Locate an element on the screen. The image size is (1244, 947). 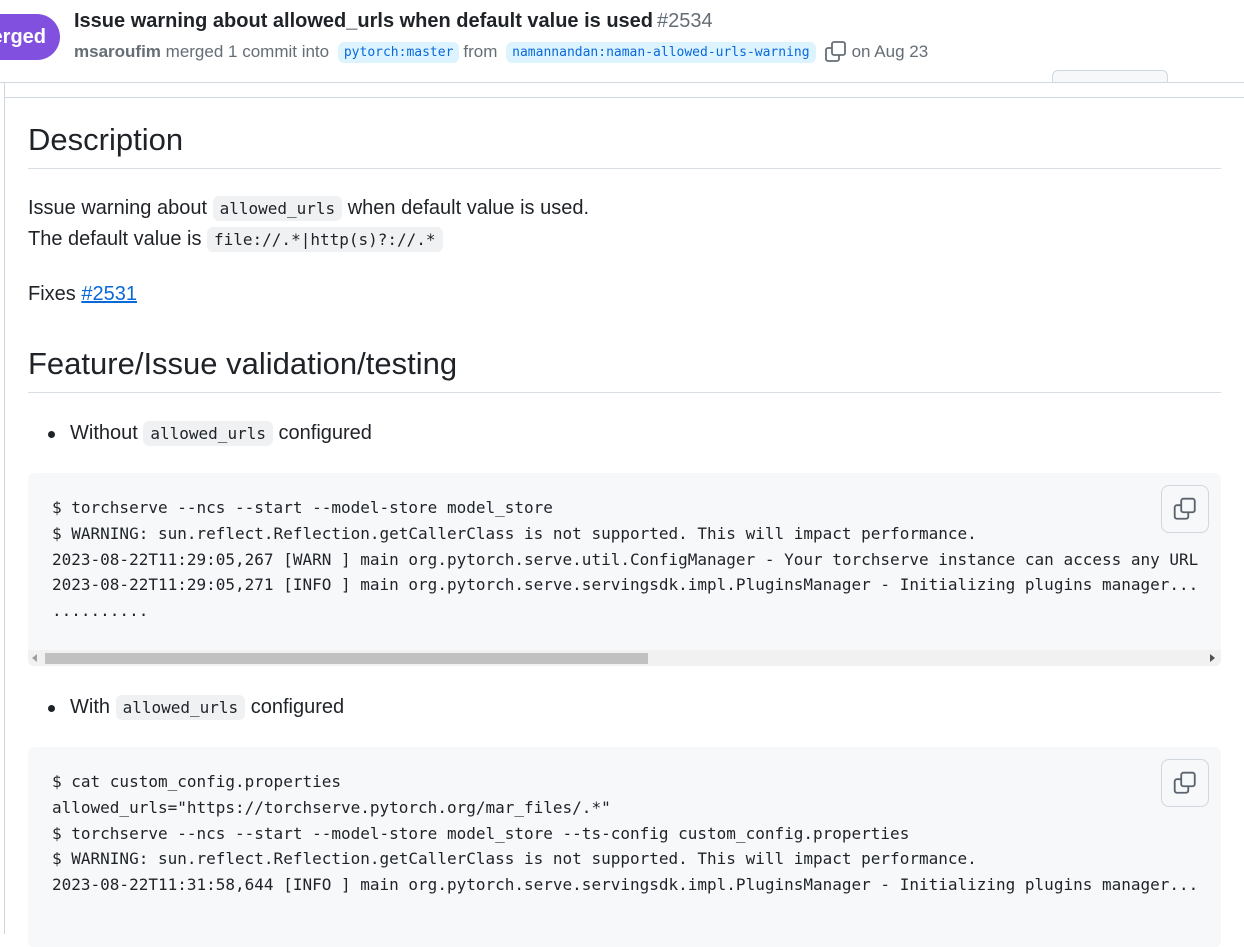
horizontal-scrollbar is located at coordinates (624, 658).